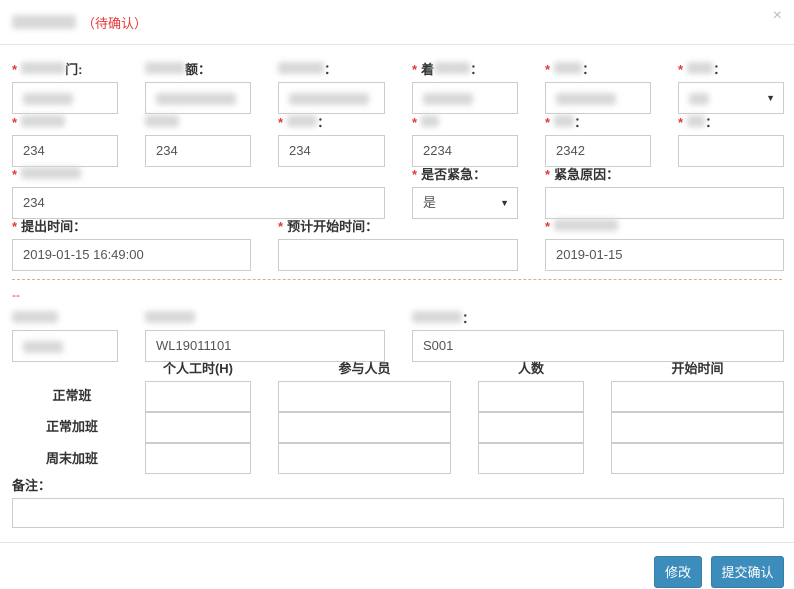 This screenshot has width=794, height=589. Describe the element at coordinates (465, 203) in the screenshot. I see `urgent-select: 是 ▼` at that location.